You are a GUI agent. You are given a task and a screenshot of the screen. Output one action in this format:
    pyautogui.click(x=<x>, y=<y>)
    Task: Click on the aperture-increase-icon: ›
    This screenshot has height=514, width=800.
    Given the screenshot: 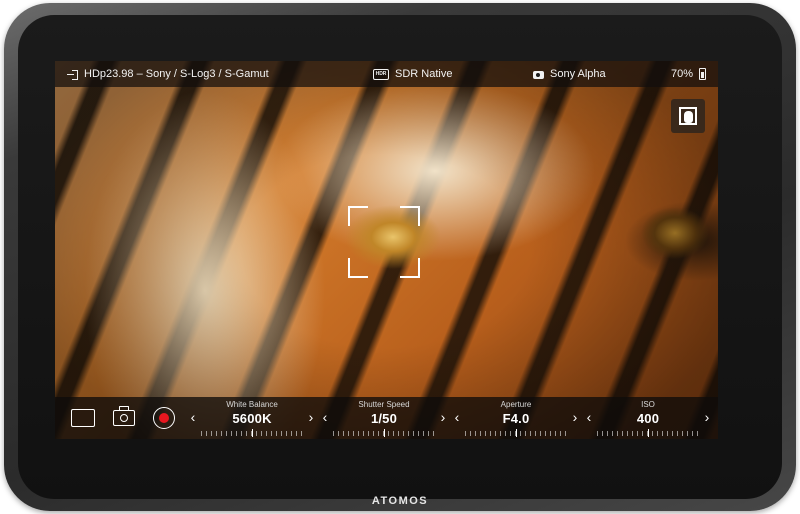 What is the action you would take?
    pyautogui.click(x=575, y=417)
    